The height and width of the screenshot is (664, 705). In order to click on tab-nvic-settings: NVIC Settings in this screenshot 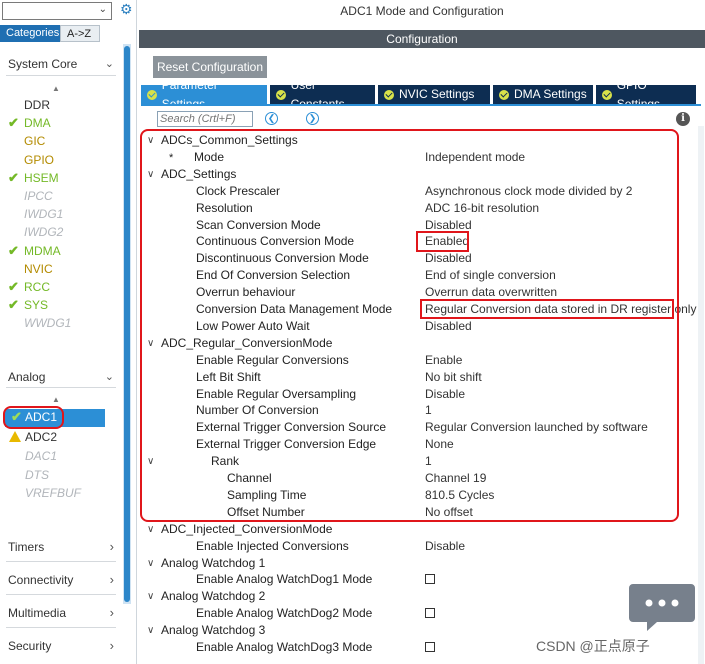, I will do `click(434, 94)`.